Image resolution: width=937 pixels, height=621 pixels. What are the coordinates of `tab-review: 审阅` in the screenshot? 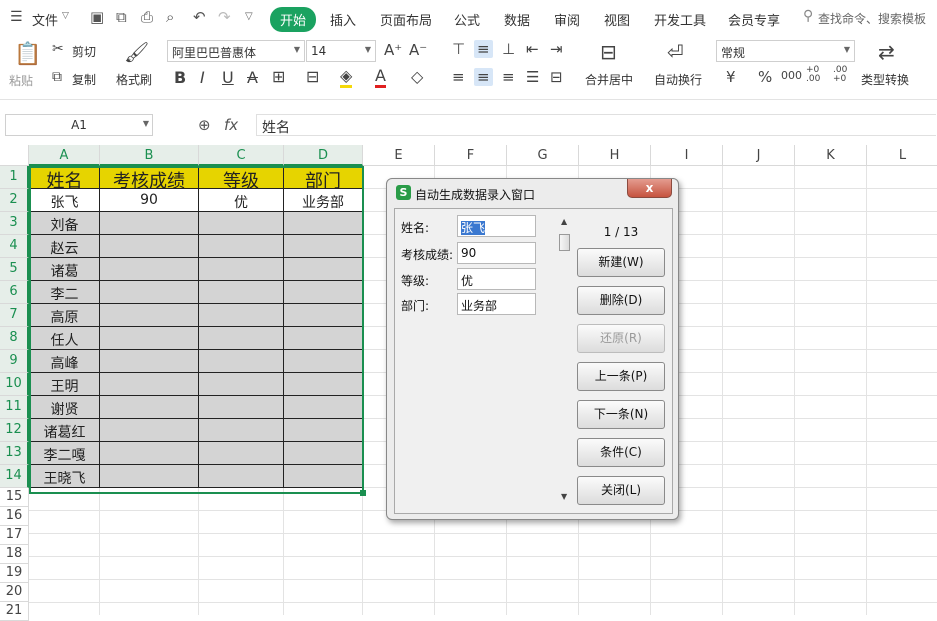 It's located at (567, 19).